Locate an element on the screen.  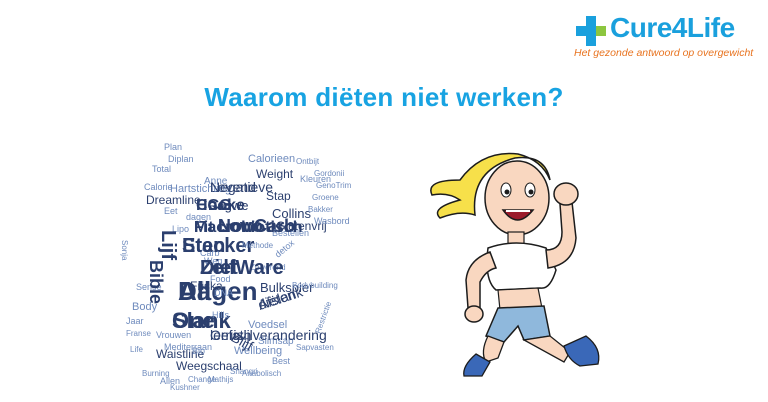
cloud-word: GenoTrim is located at coordinates (334, 185).